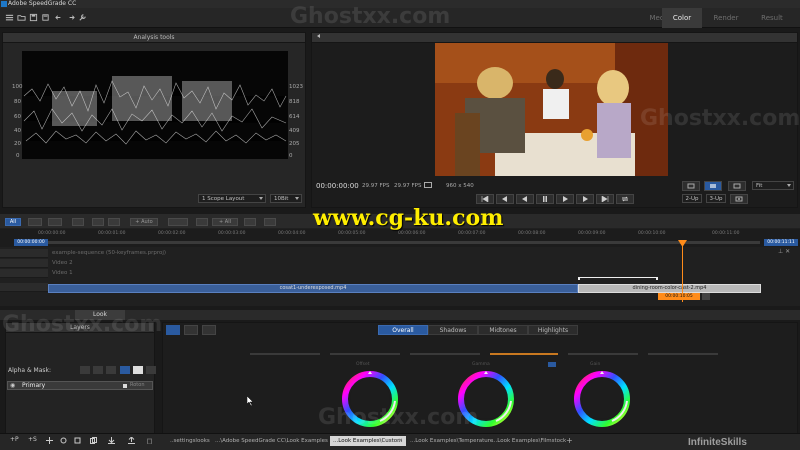 This screenshot has height=450, width=800. What do you see at coordinates (773, 185) in the screenshot?
I see `zoom-fit-select: Fit` at bounding box center [773, 185].